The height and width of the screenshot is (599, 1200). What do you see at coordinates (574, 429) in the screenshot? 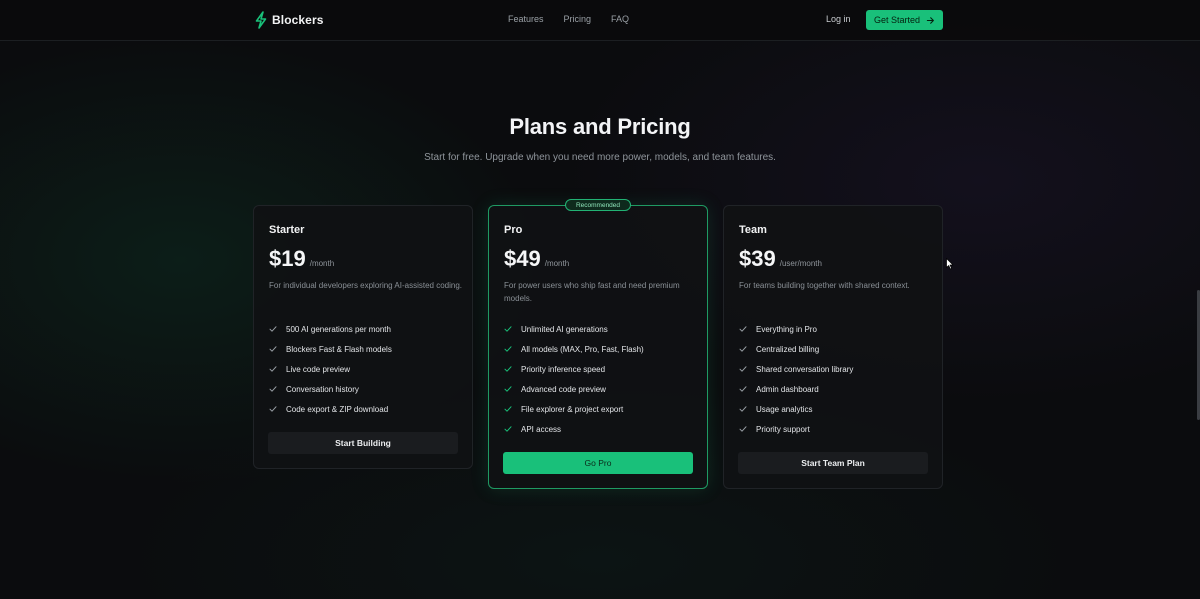
I see `feature-item: API access` at bounding box center [574, 429].